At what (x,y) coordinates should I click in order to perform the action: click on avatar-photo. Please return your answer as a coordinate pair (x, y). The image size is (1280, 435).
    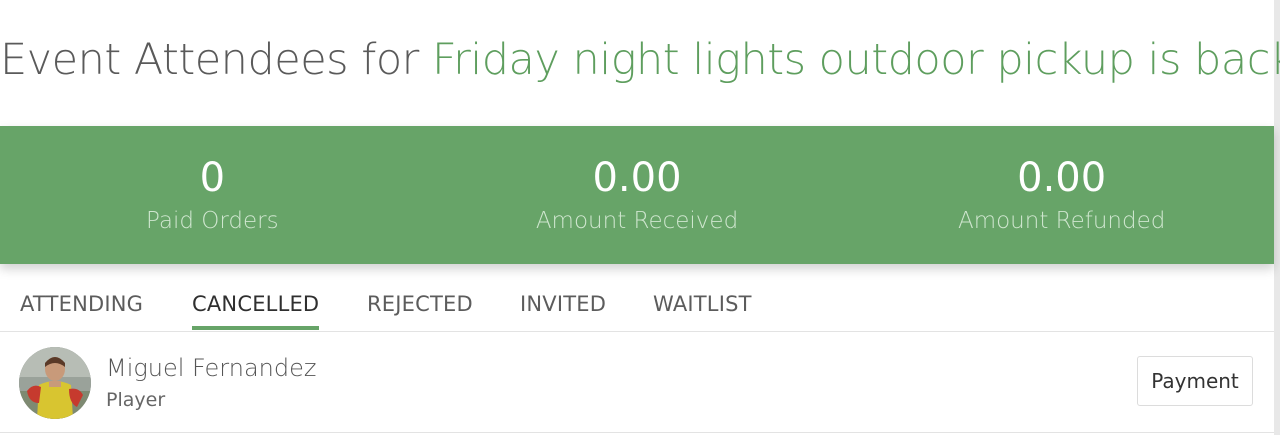
    Looking at the image, I should click on (55, 383).